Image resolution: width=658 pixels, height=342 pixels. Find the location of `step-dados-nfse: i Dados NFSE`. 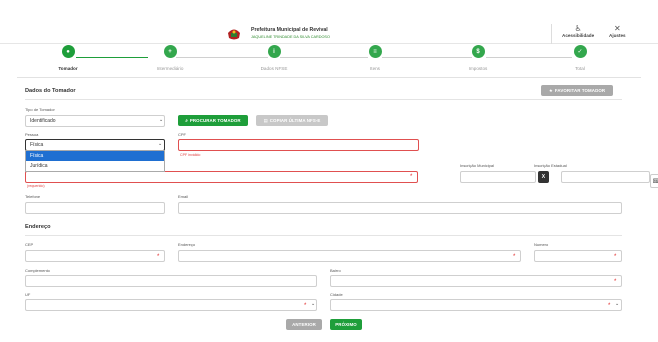

step-dados-nfse: i Dados NFSE is located at coordinates (274, 58).